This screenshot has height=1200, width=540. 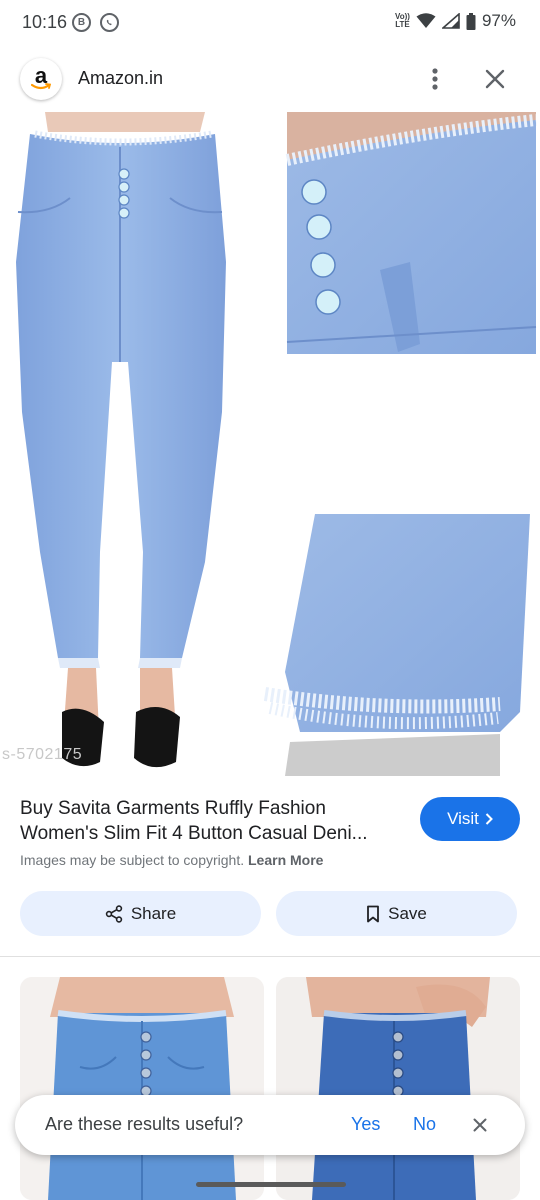 I want to click on copyright-text: Images may be subject to copyright., so click(x=132, y=860).